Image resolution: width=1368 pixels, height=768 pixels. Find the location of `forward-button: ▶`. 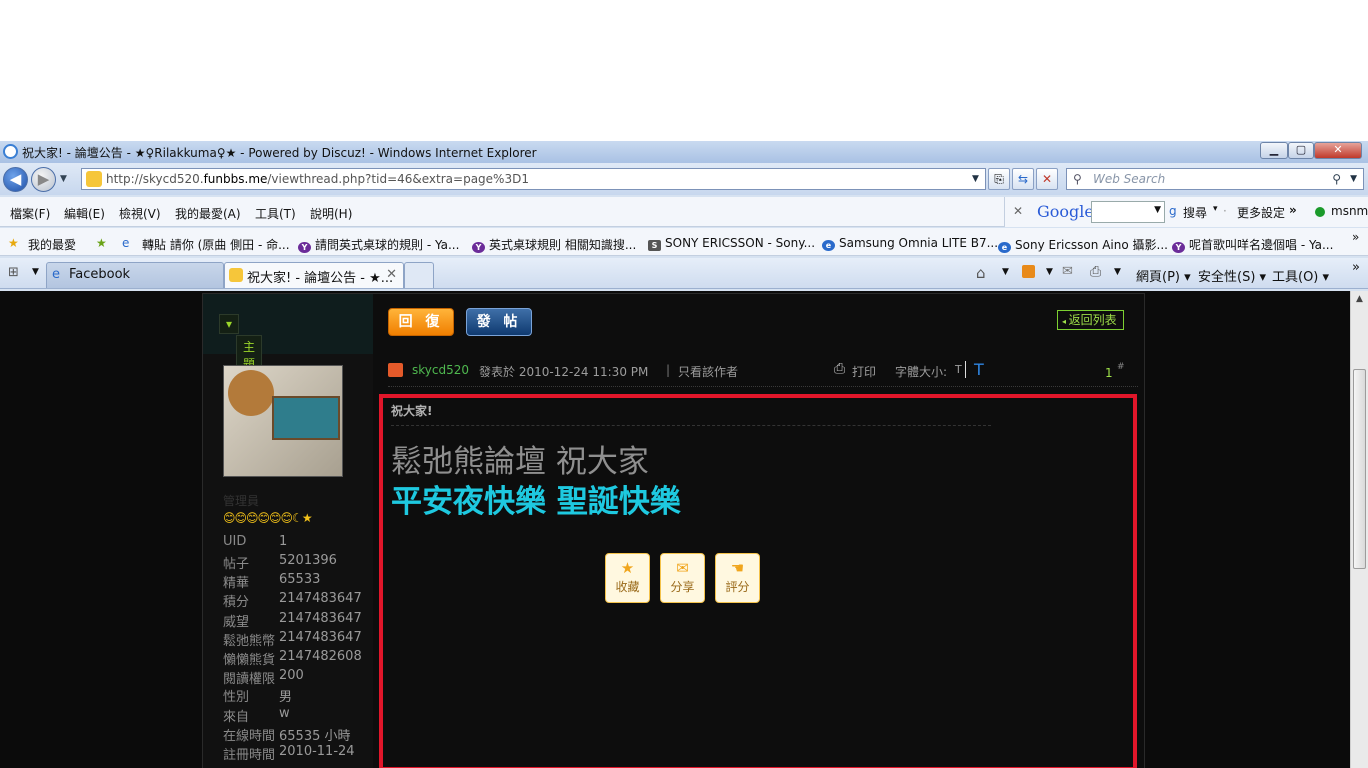

forward-button: ▶ is located at coordinates (43, 179).